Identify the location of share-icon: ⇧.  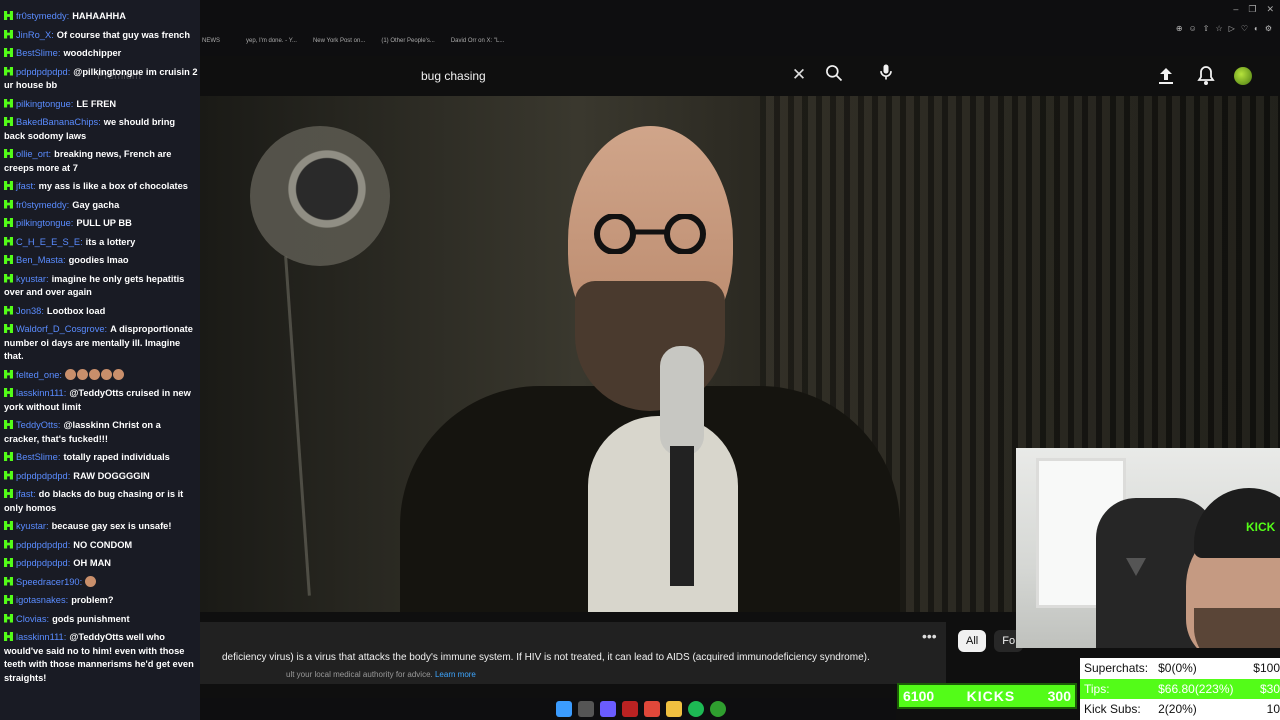
(1206, 28).